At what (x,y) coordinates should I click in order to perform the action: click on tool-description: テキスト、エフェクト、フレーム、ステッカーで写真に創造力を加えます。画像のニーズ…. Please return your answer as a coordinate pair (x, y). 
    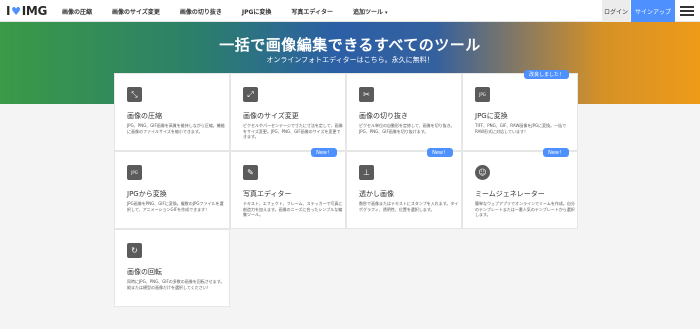
    Looking at the image, I should click on (293, 209).